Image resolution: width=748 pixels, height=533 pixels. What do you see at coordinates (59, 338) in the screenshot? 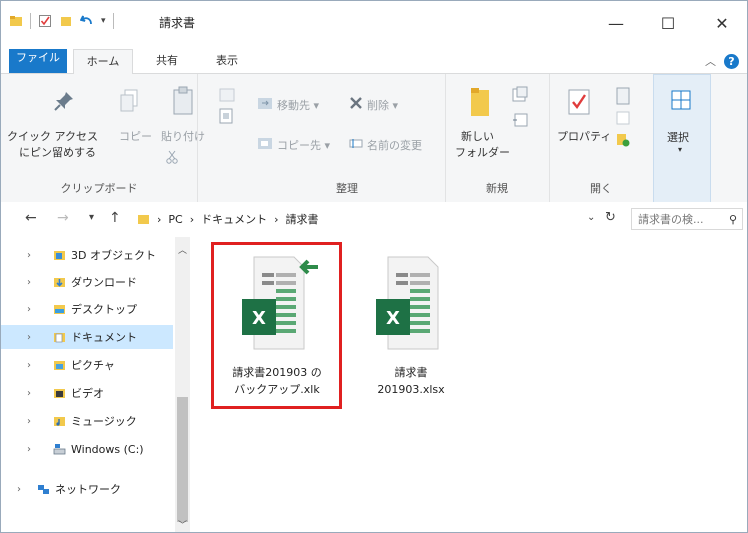
I see `documents-icon` at bounding box center [59, 338].